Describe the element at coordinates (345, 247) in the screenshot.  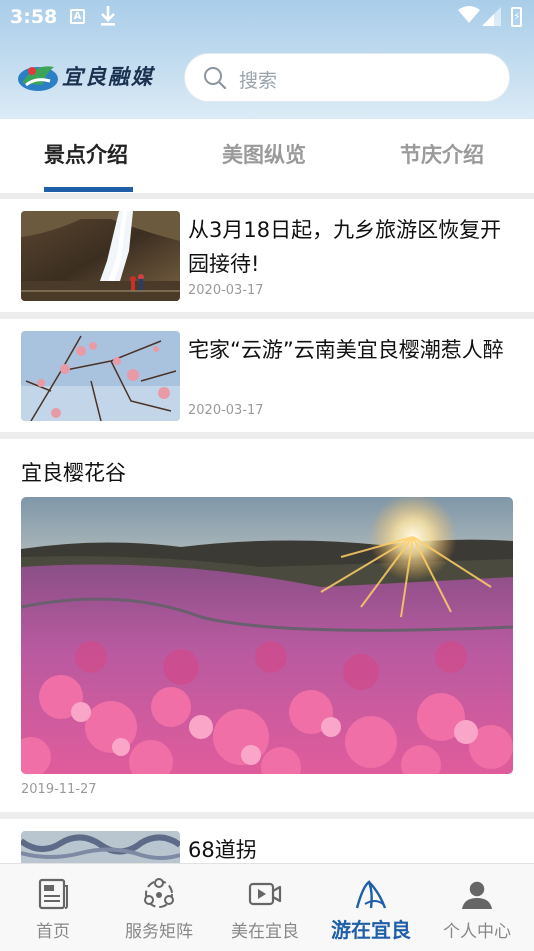
I see `article-title: 从3月18日起，九乡旅游区恢复开园接待!` at that location.